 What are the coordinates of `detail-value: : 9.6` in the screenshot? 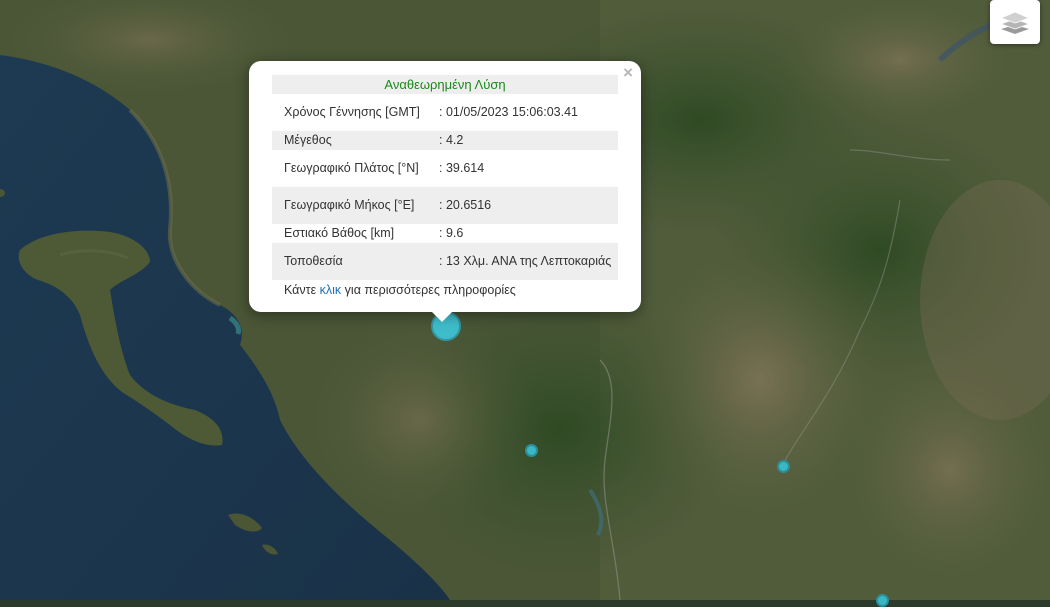 It's located at (451, 233).